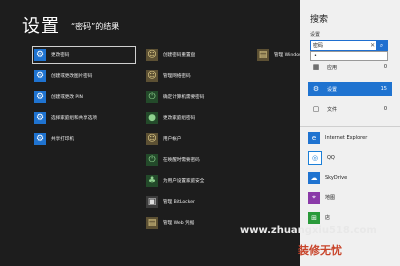 The image size is (400, 266). Describe the element at coordinates (314, 217) in the screenshot. I see `store-icon: ⊞` at that location.